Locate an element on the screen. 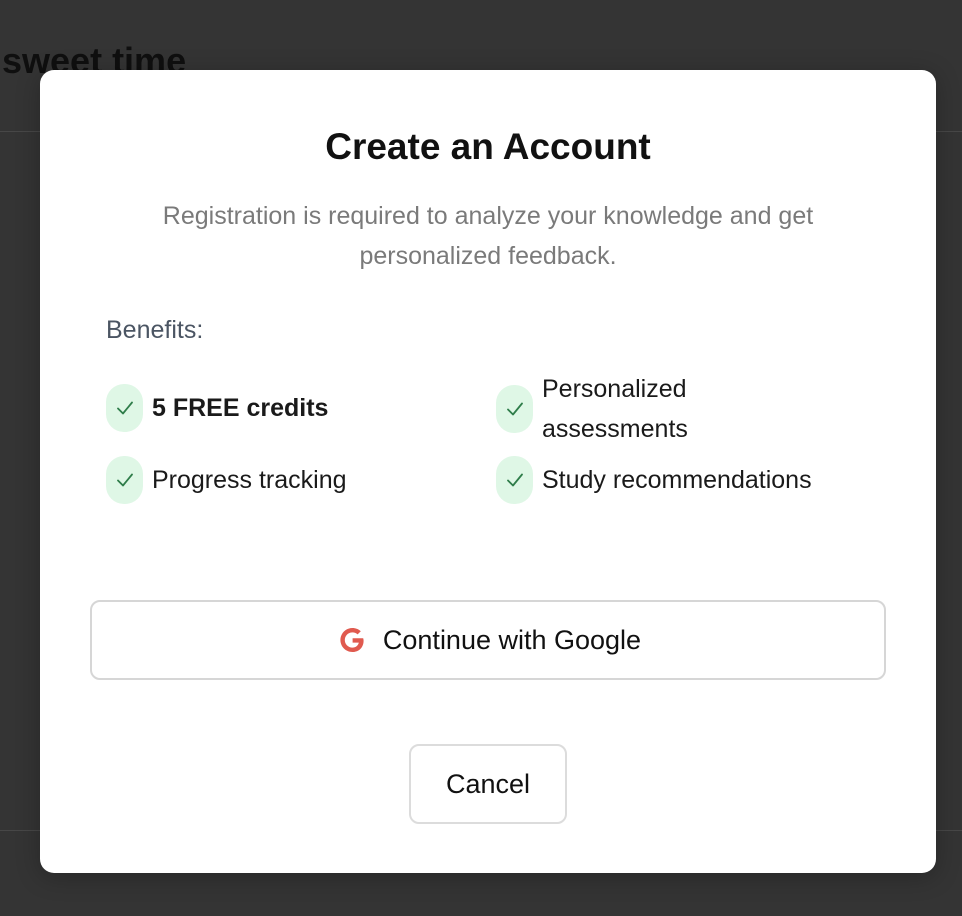 This screenshot has height=916, width=962. benefit-label: Study recommendations is located at coordinates (677, 480).